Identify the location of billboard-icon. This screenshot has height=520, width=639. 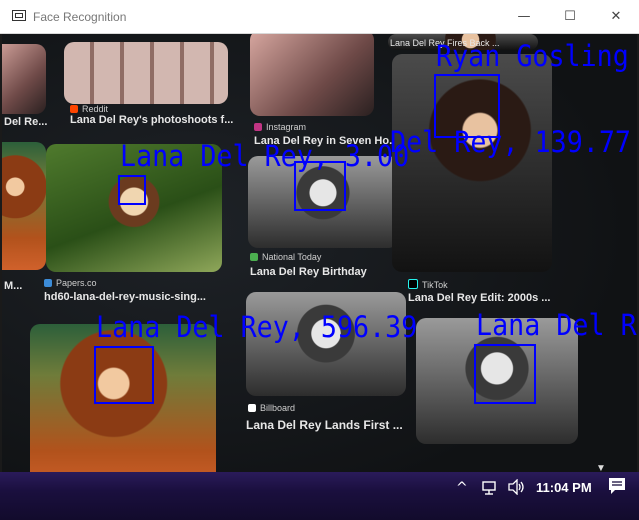
(252, 408).